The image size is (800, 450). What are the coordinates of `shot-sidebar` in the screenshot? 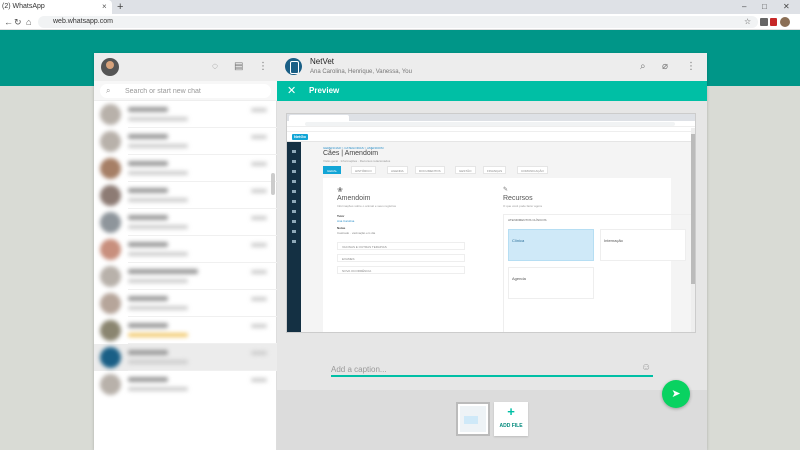 It's located at (294, 237).